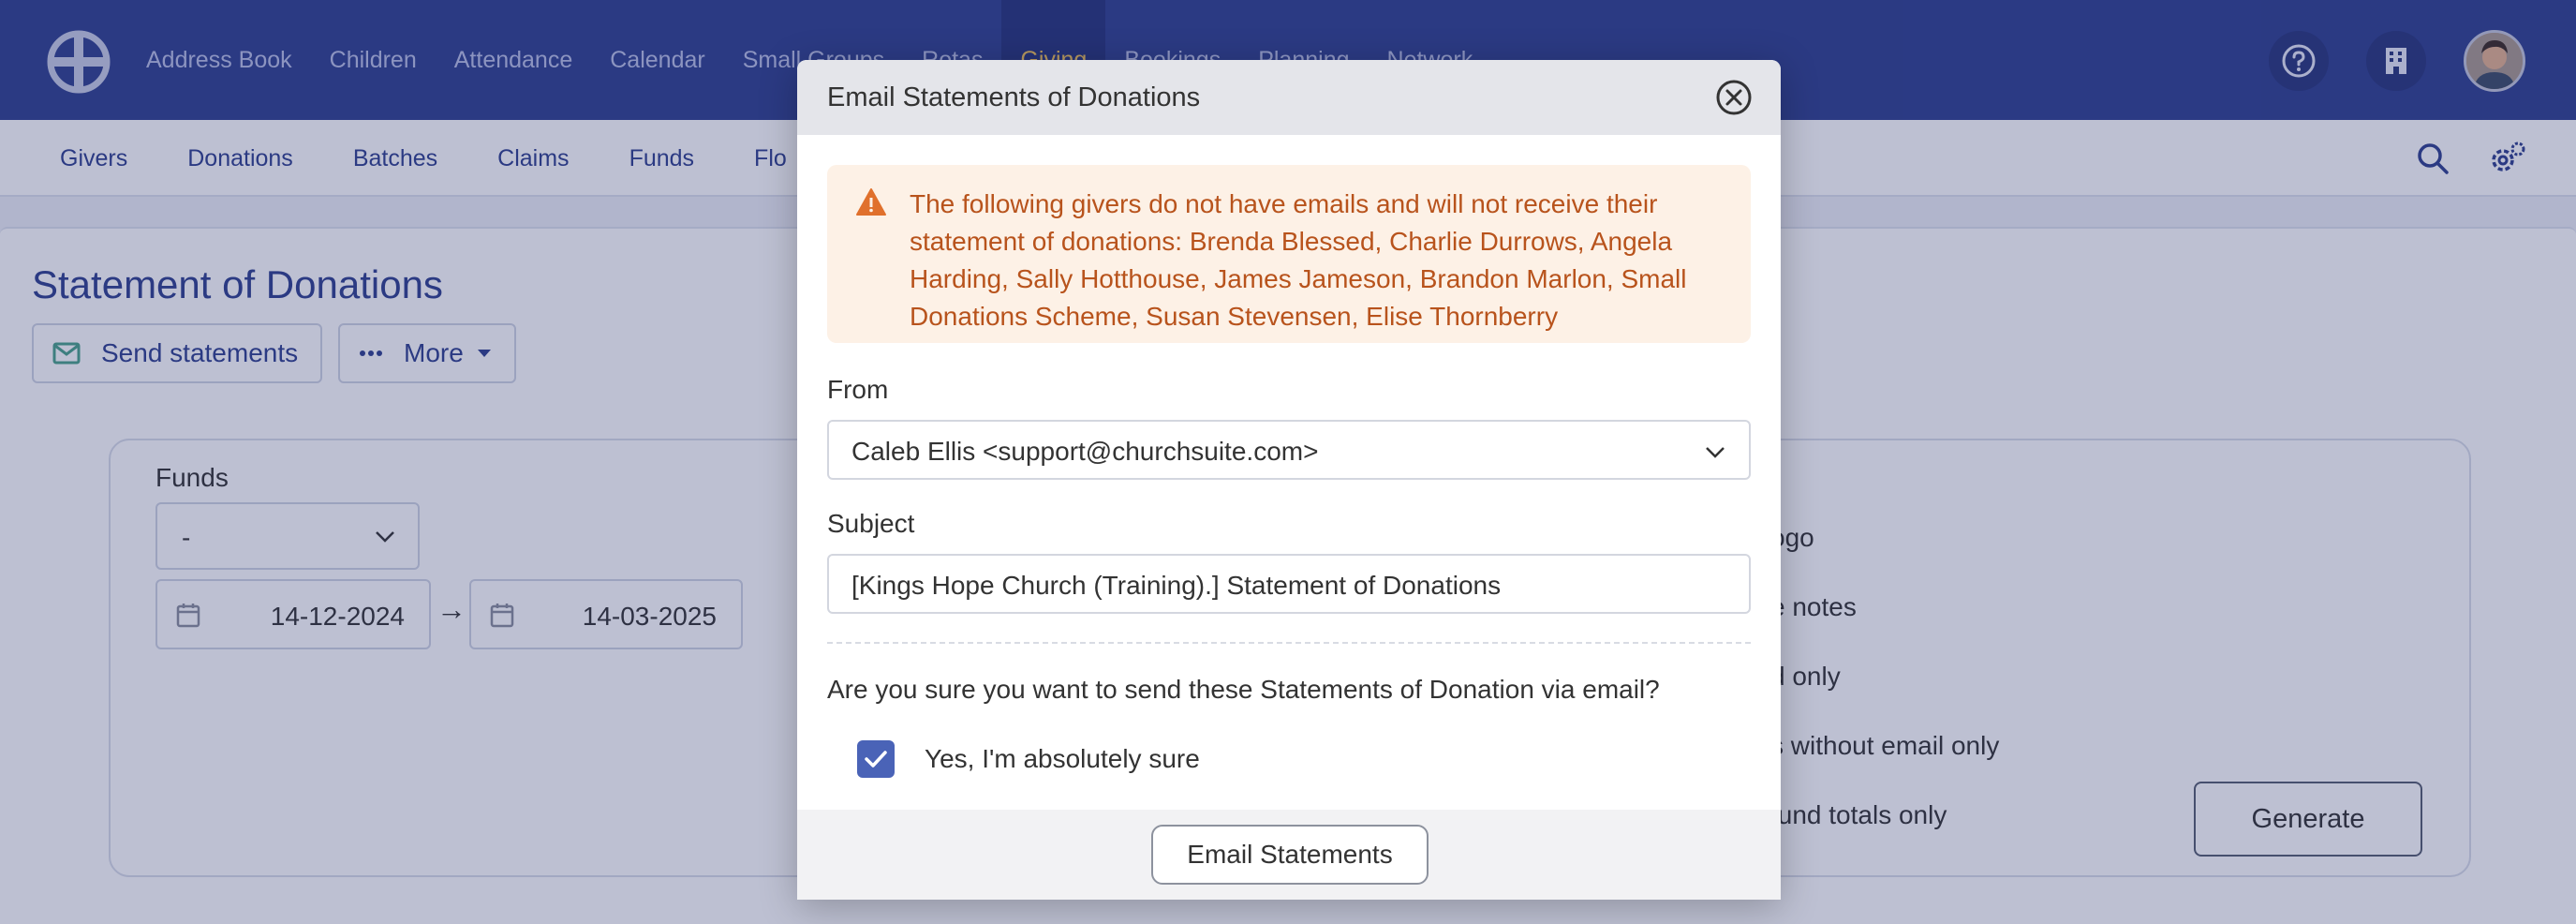  I want to click on from-select: Caleb Ellis <support@churchsuite.com>, so click(1289, 450).